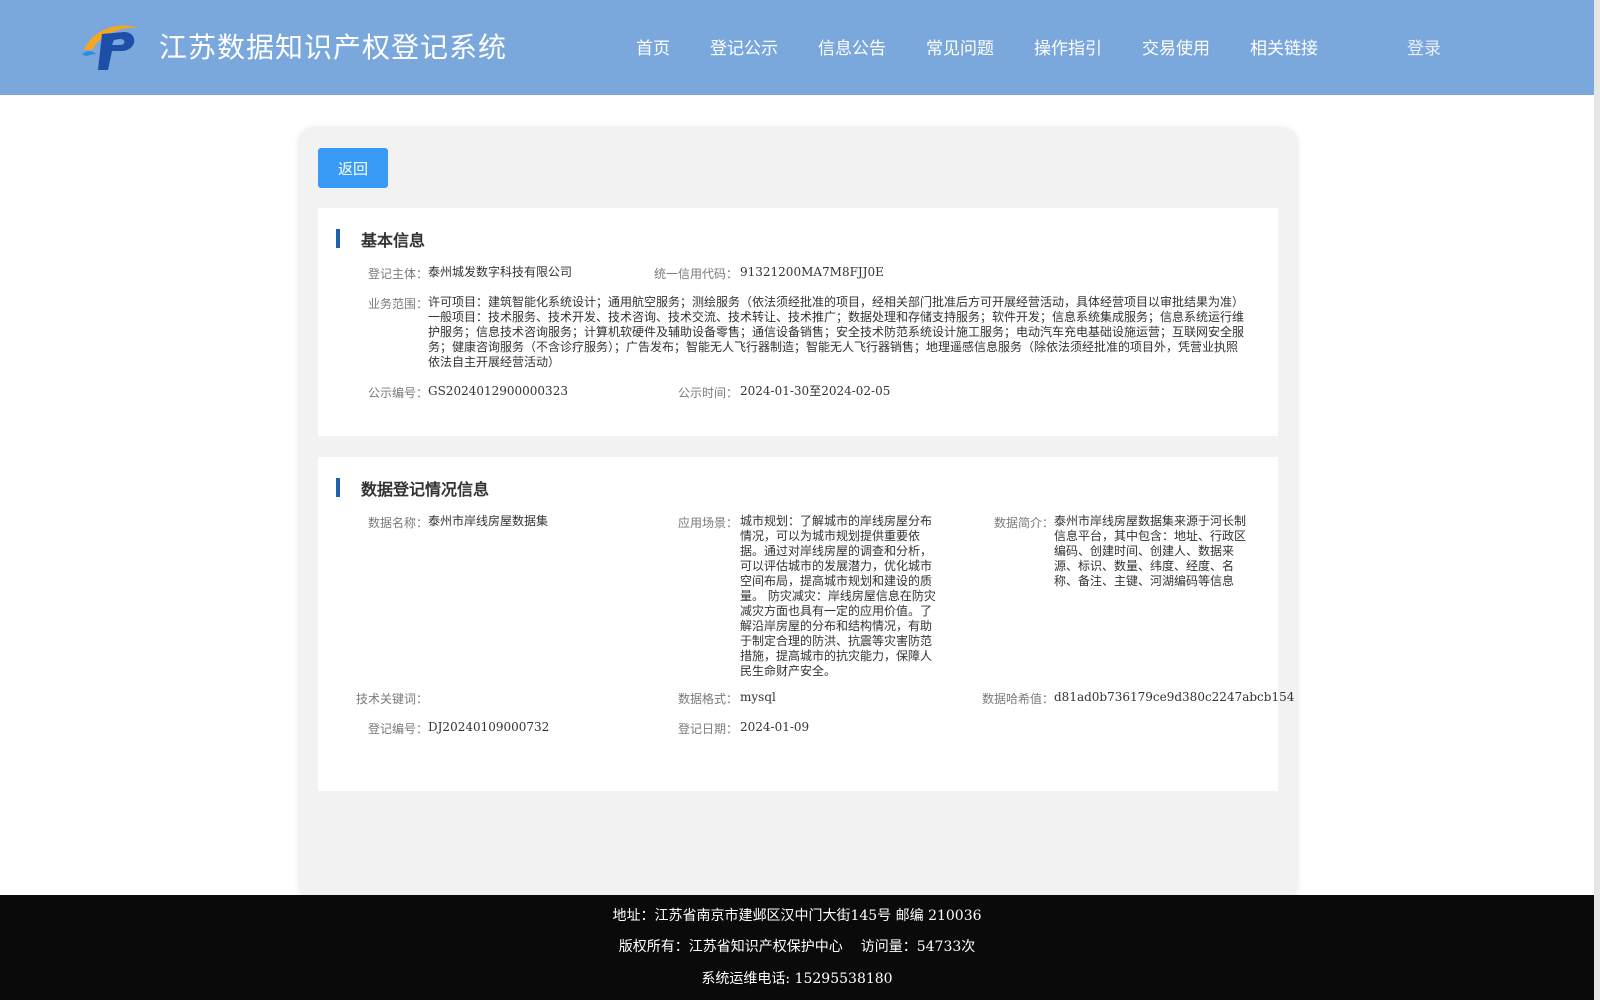  I want to click on nav-related-links: 相关链接, so click(1284, 46).